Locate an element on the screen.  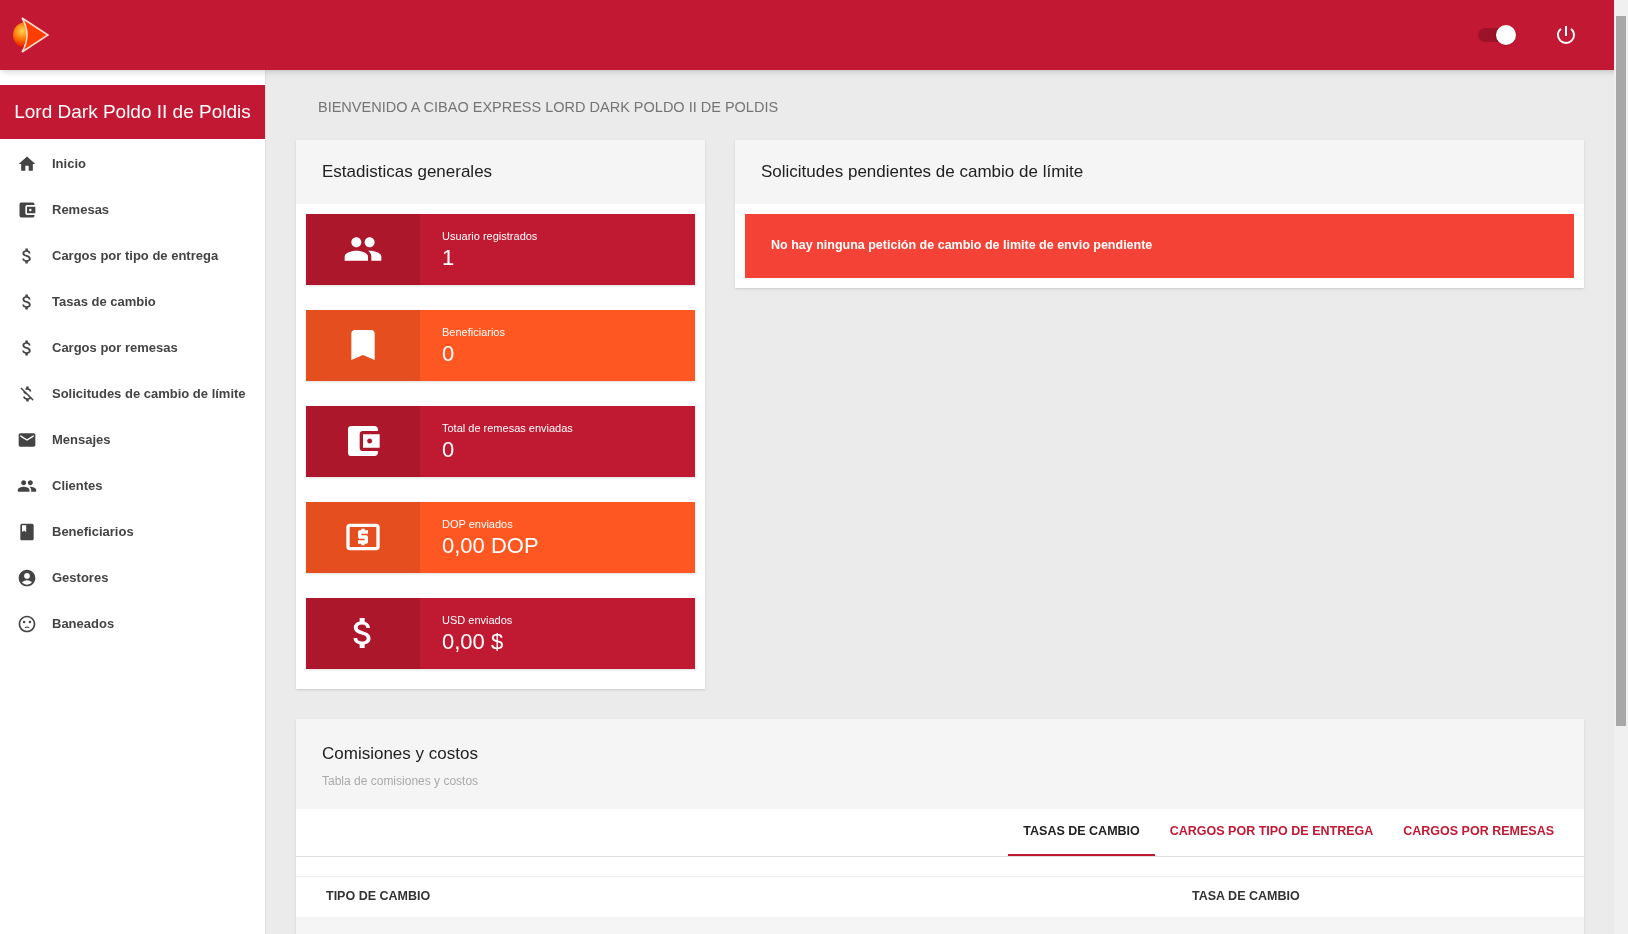
column-header: TASA DE CAMBIO is located at coordinates (1246, 897).